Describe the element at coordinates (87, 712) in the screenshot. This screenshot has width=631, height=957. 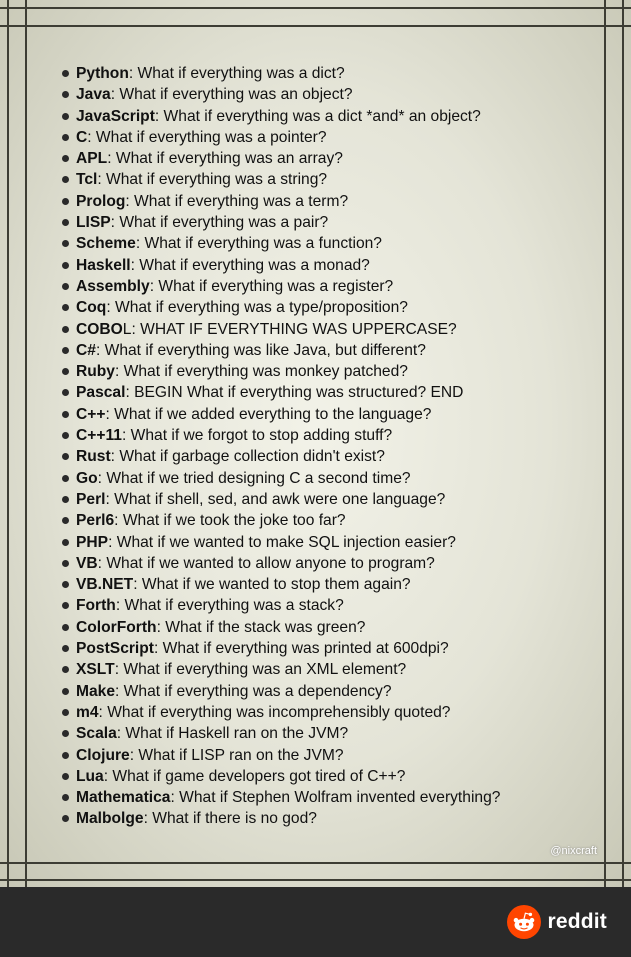
I see `language-name: m4` at that location.